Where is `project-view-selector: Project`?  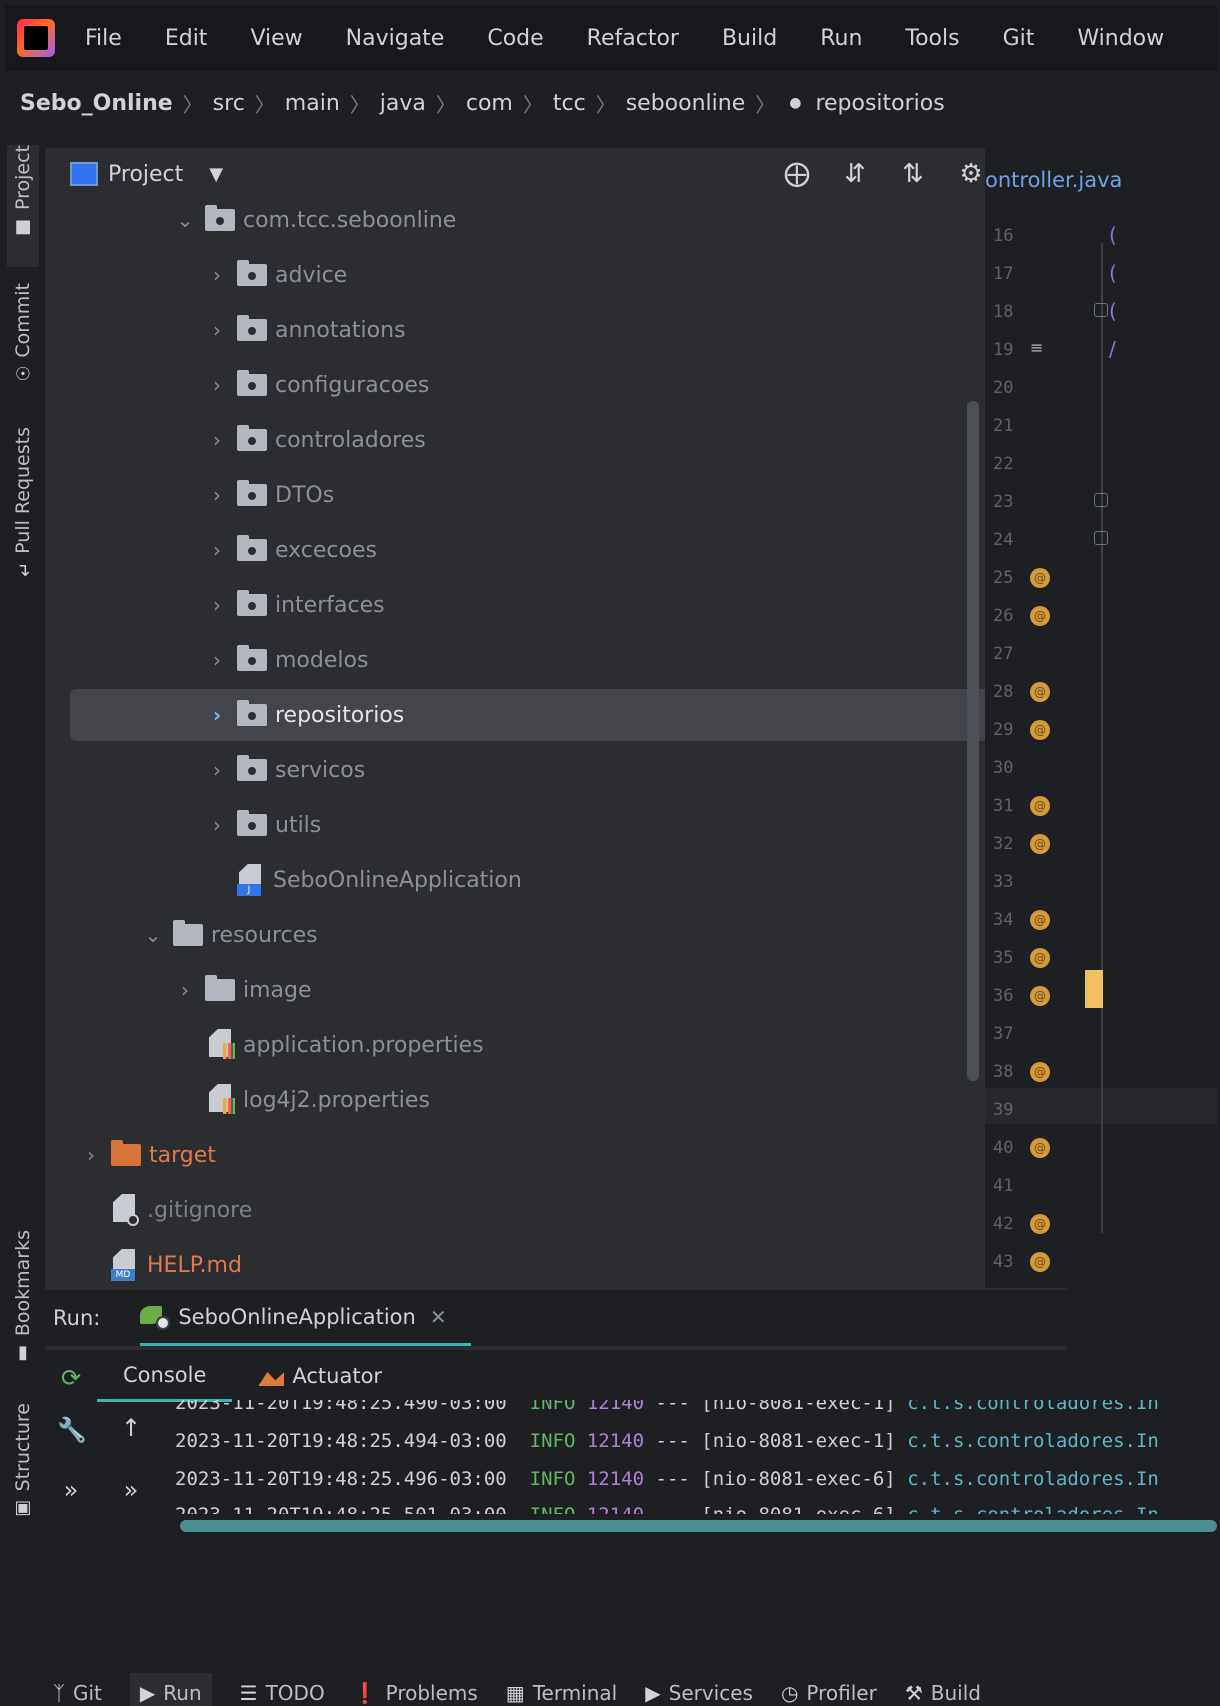
project-view-selector: Project is located at coordinates (145, 174).